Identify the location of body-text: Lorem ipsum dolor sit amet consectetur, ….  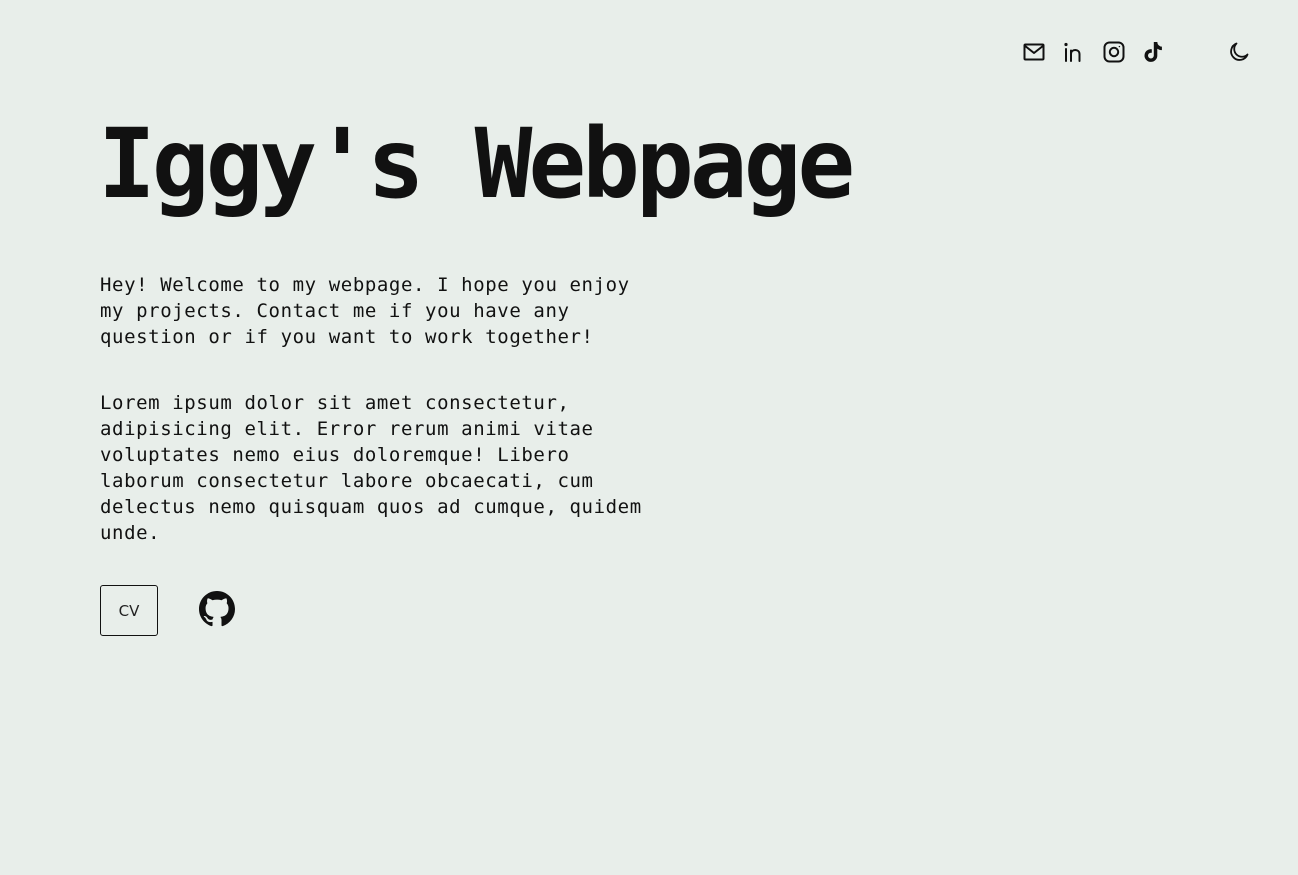
(371, 468).